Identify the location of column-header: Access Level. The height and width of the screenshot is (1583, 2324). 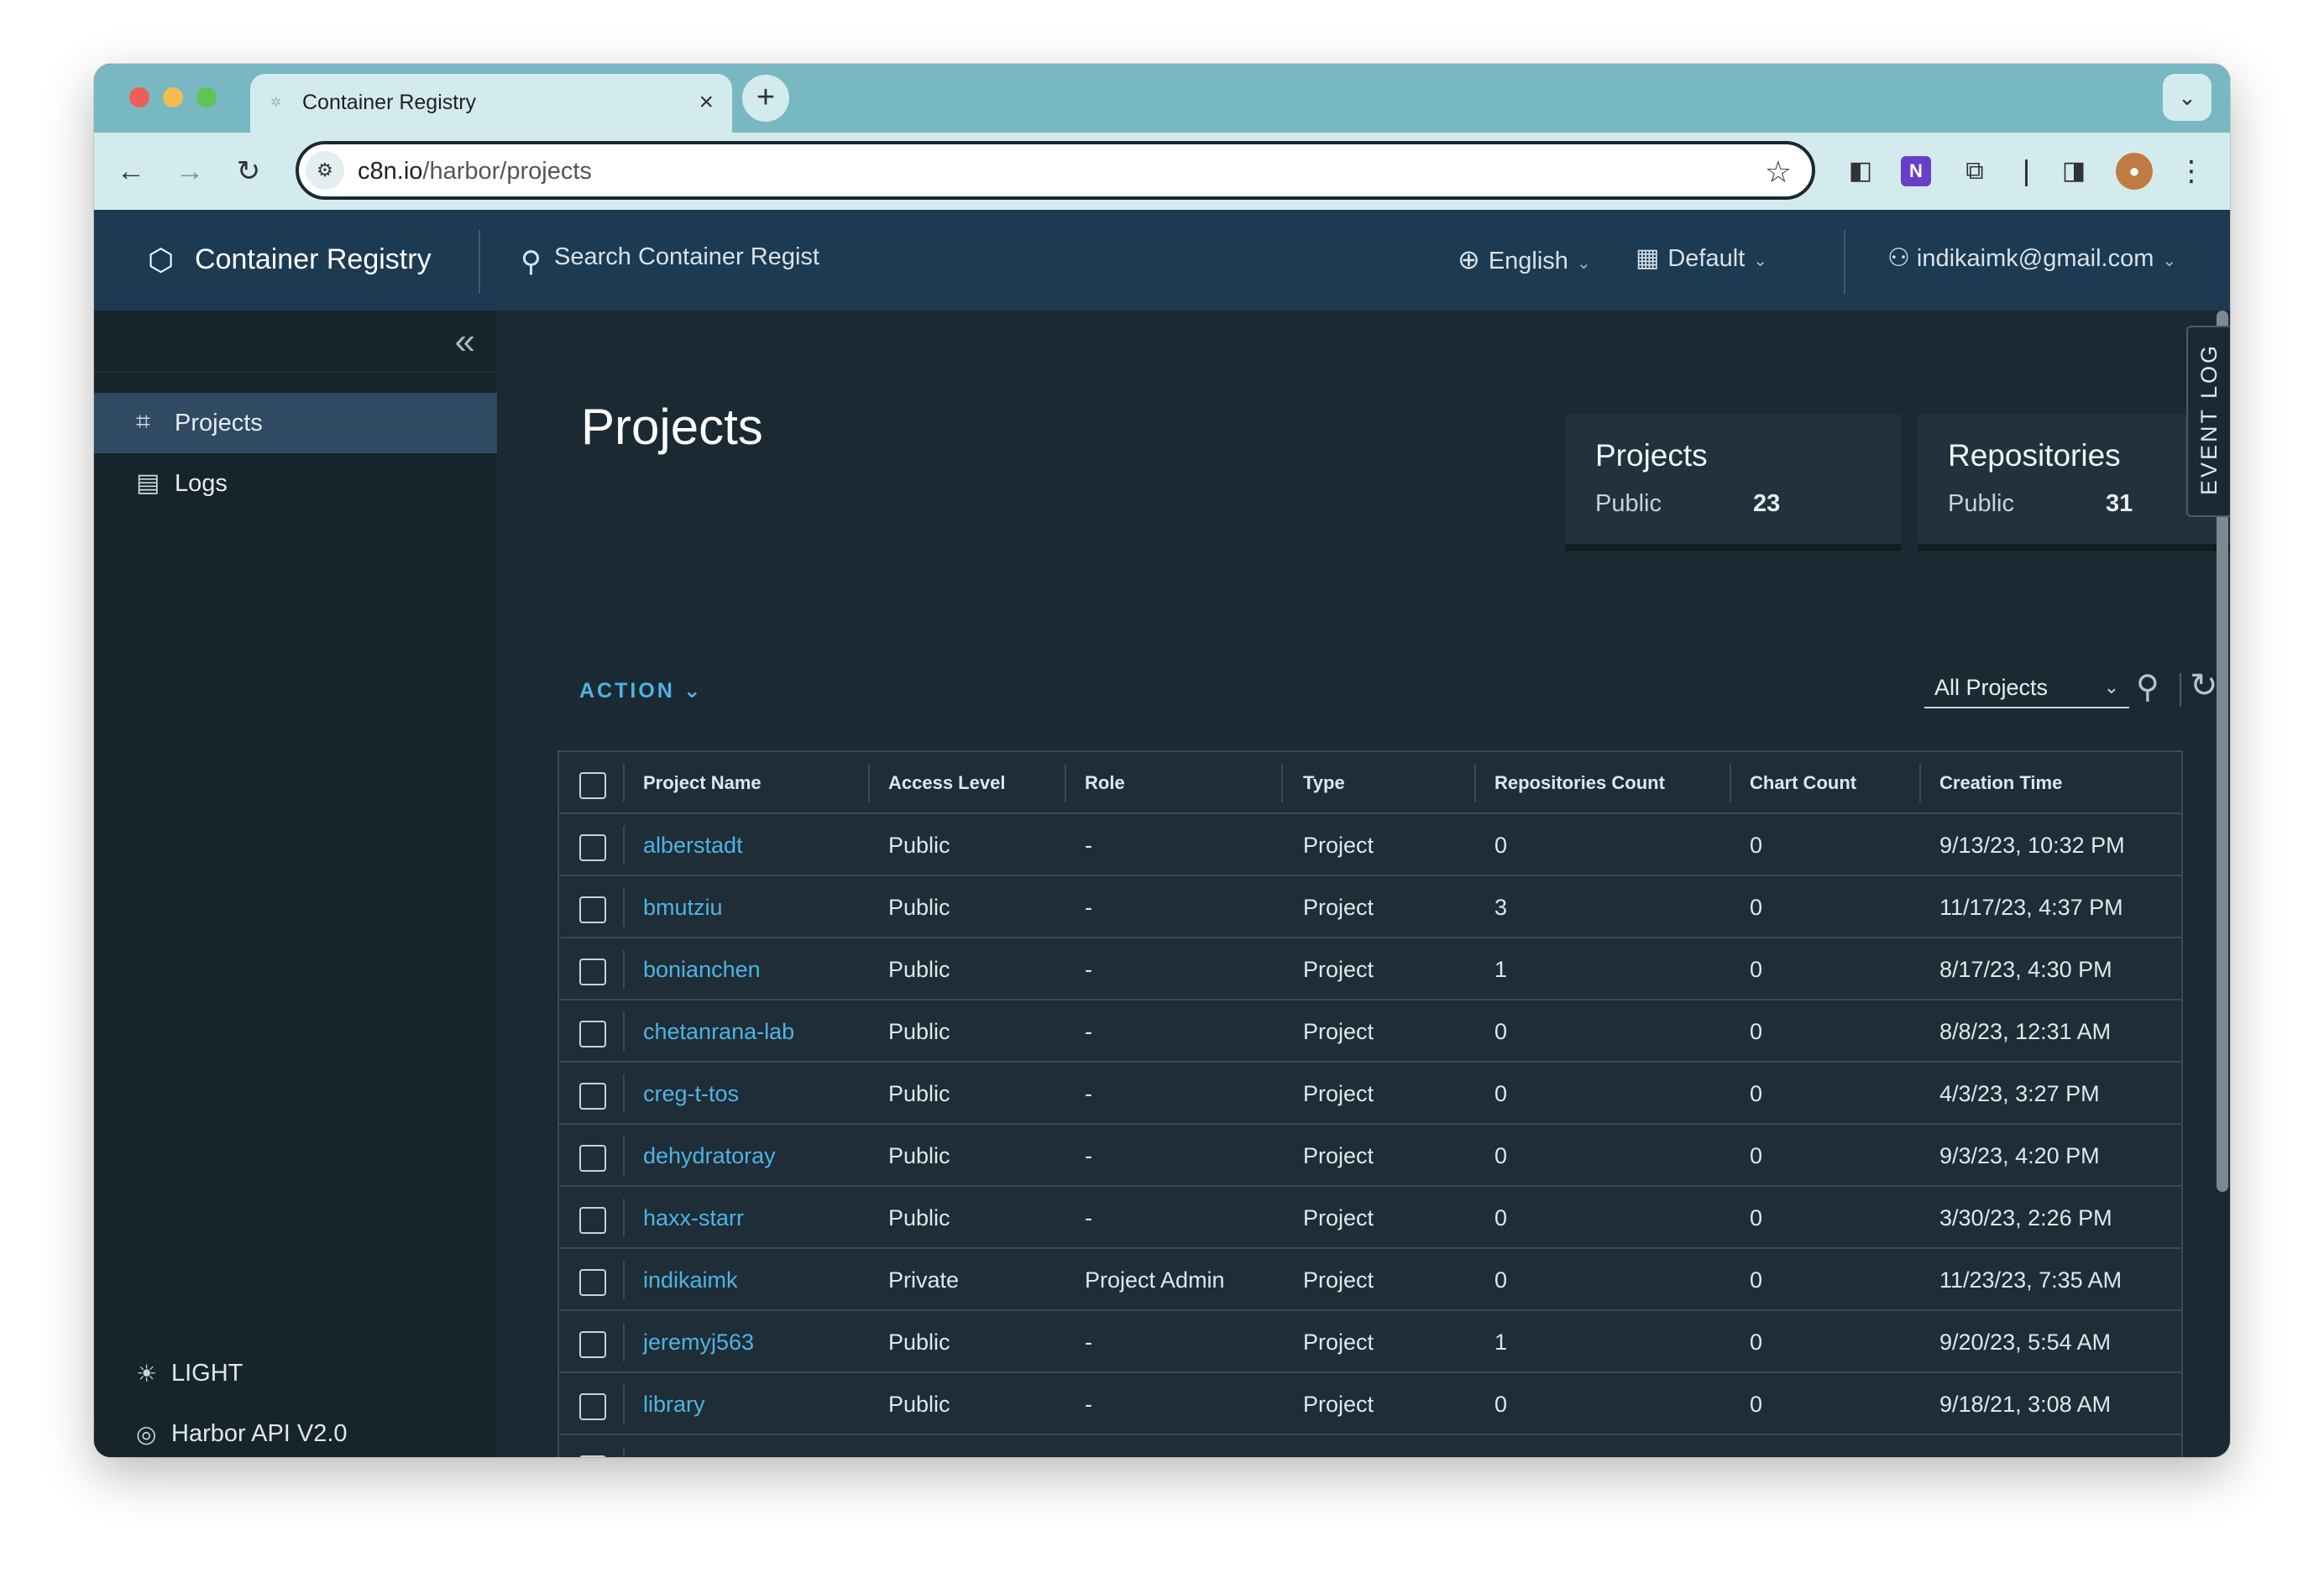
(947, 783).